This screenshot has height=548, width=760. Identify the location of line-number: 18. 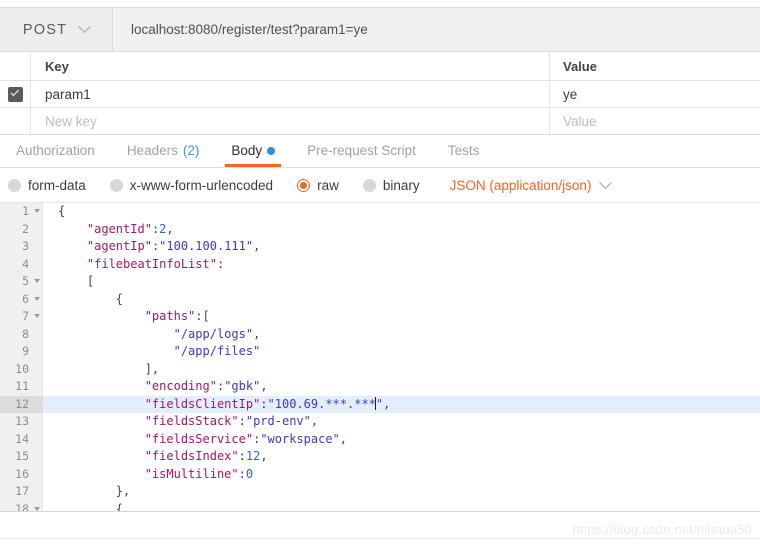
(21, 506).